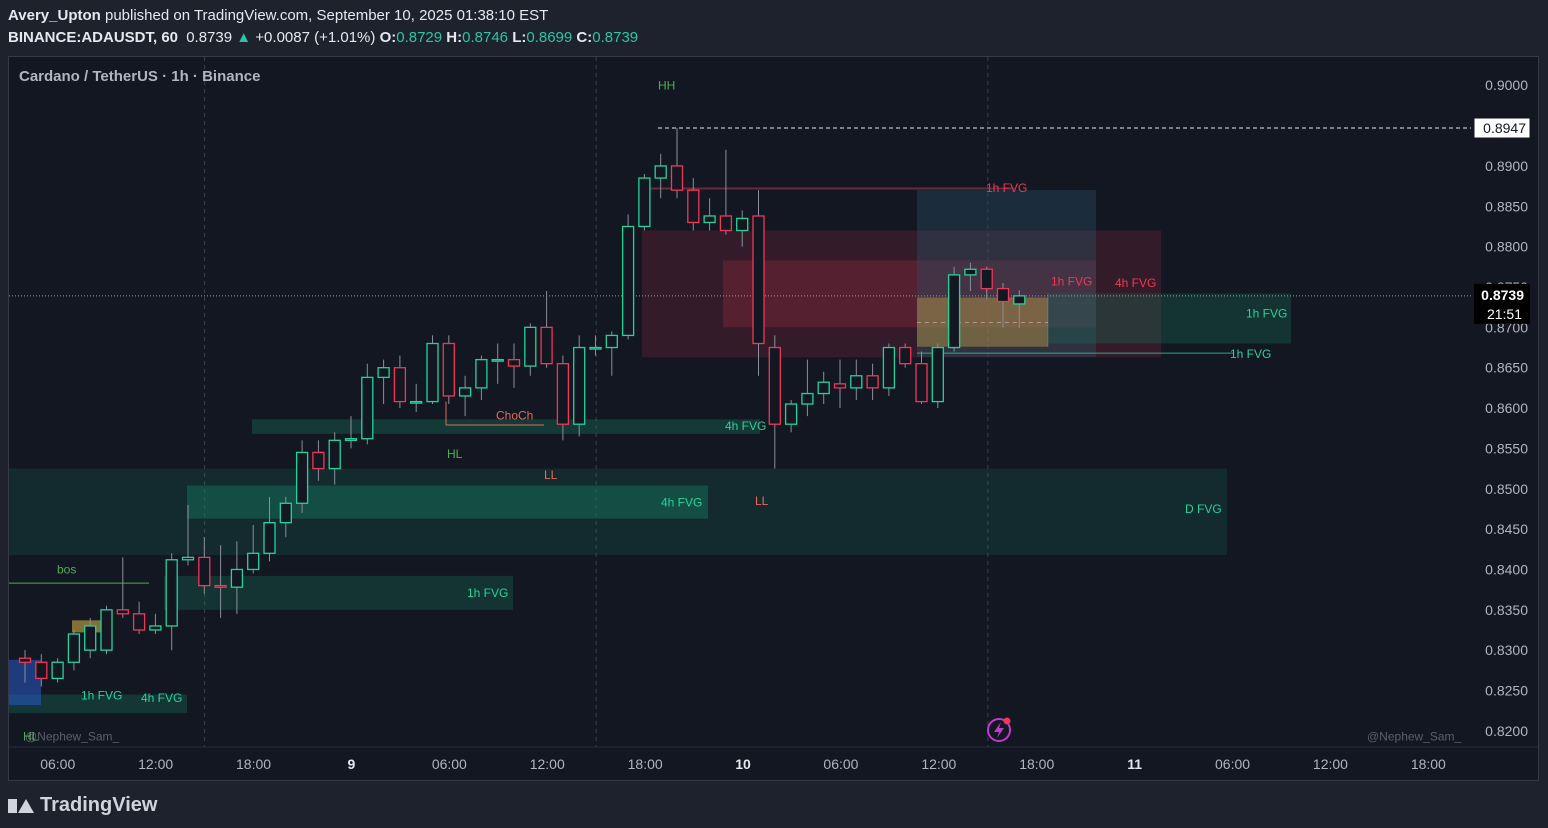 Image resolution: width=1548 pixels, height=828 pixels. Describe the element at coordinates (615, 37) in the screenshot. I see `close-value: 0.8739` at that location.